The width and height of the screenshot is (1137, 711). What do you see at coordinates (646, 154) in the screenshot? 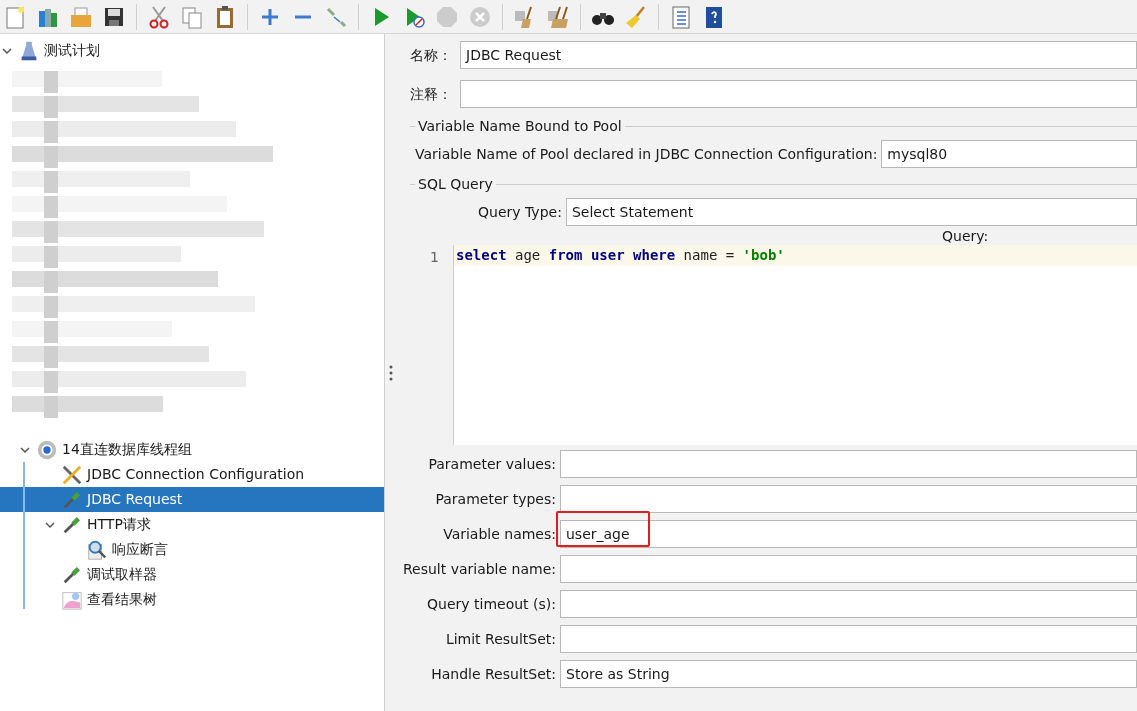
I see `field-label: Variable Name of Pool declared in JDBC Connection Configuration:` at bounding box center [646, 154].